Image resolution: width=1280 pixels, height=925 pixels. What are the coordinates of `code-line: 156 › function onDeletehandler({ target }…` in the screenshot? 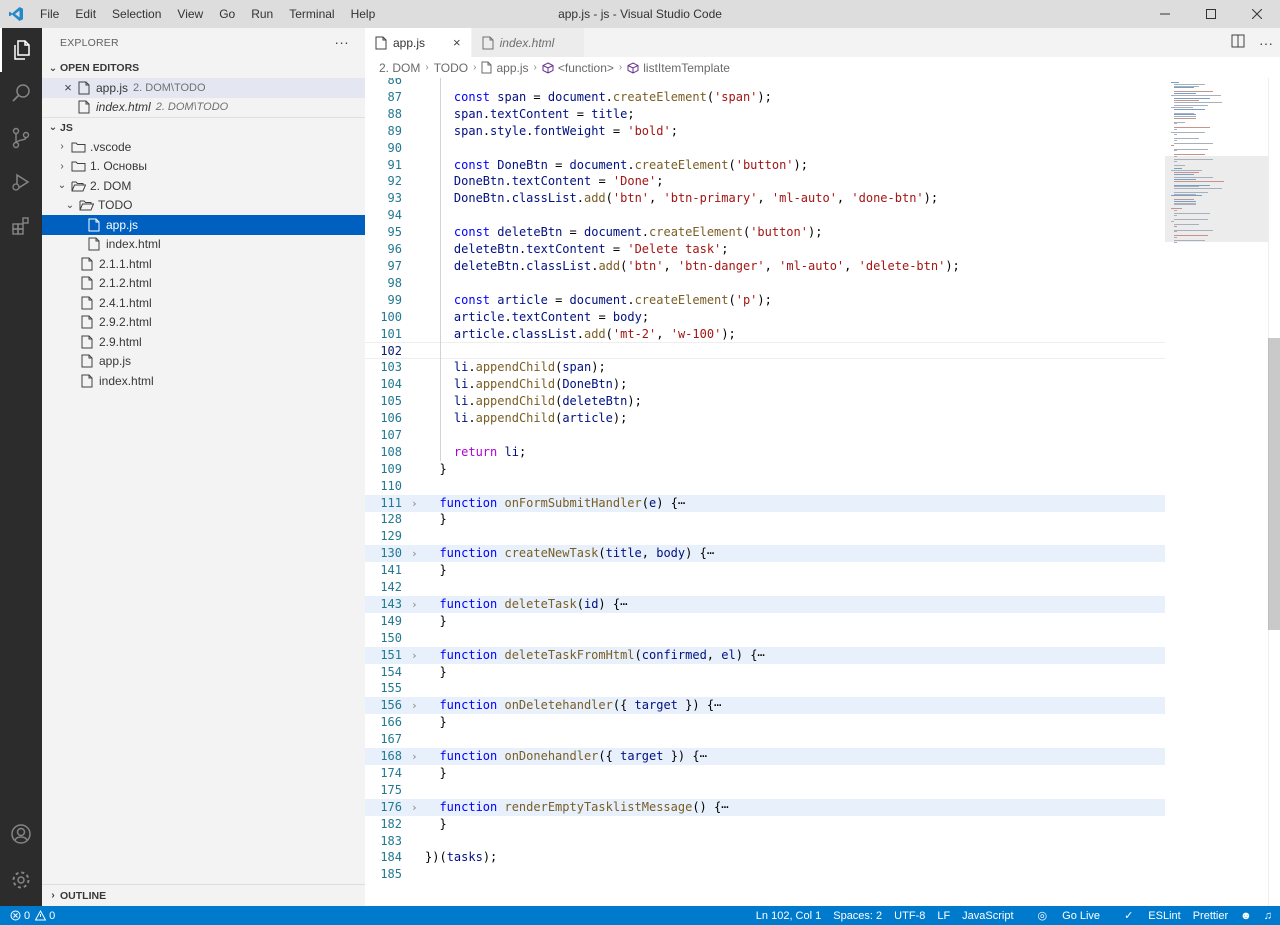 It's located at (765, 706).